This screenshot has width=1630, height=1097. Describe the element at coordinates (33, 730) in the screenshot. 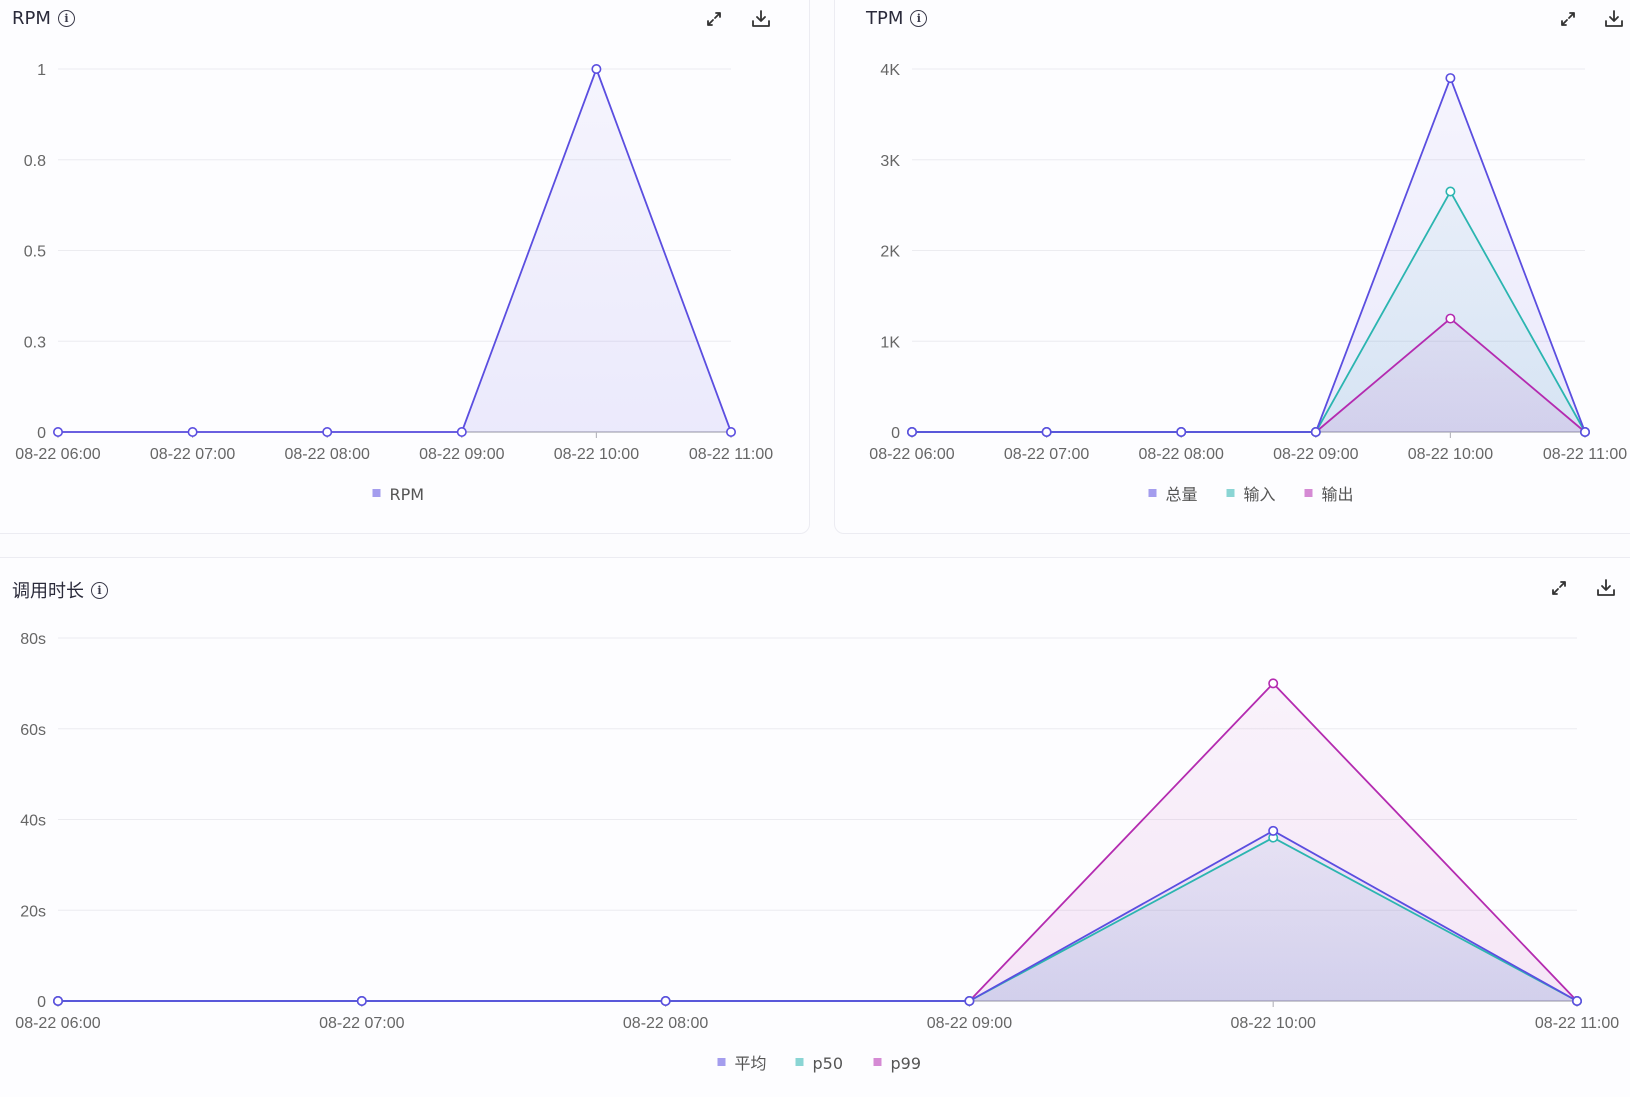

I see `duration-y-tick-label: 60s` at that location.